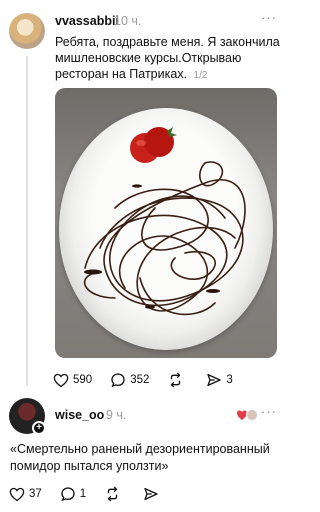  I want to click on comment-button: 352, so click(129, 380).